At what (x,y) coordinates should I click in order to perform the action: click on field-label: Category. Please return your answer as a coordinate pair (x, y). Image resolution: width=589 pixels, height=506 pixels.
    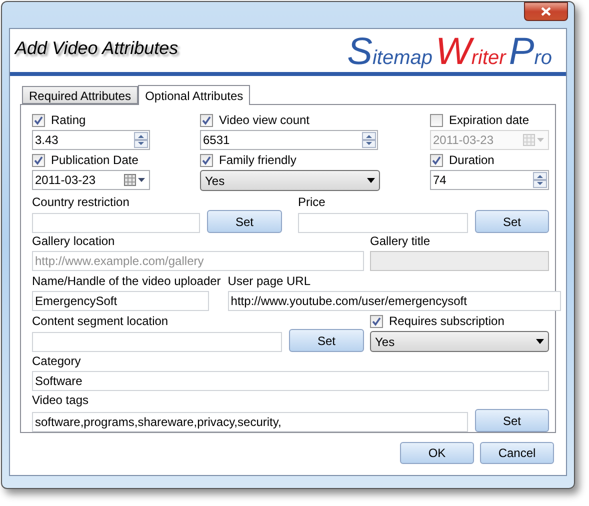
    Looking at the image, I should click on (57, 361).